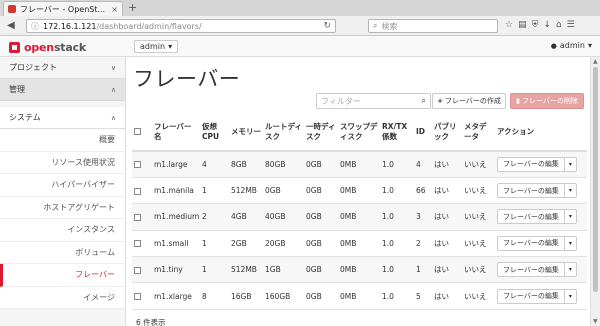  What do you see at coordinates (571, 25) in the screenshot?
I see `menu-icon: ☰` at bounding box center [571, 25].